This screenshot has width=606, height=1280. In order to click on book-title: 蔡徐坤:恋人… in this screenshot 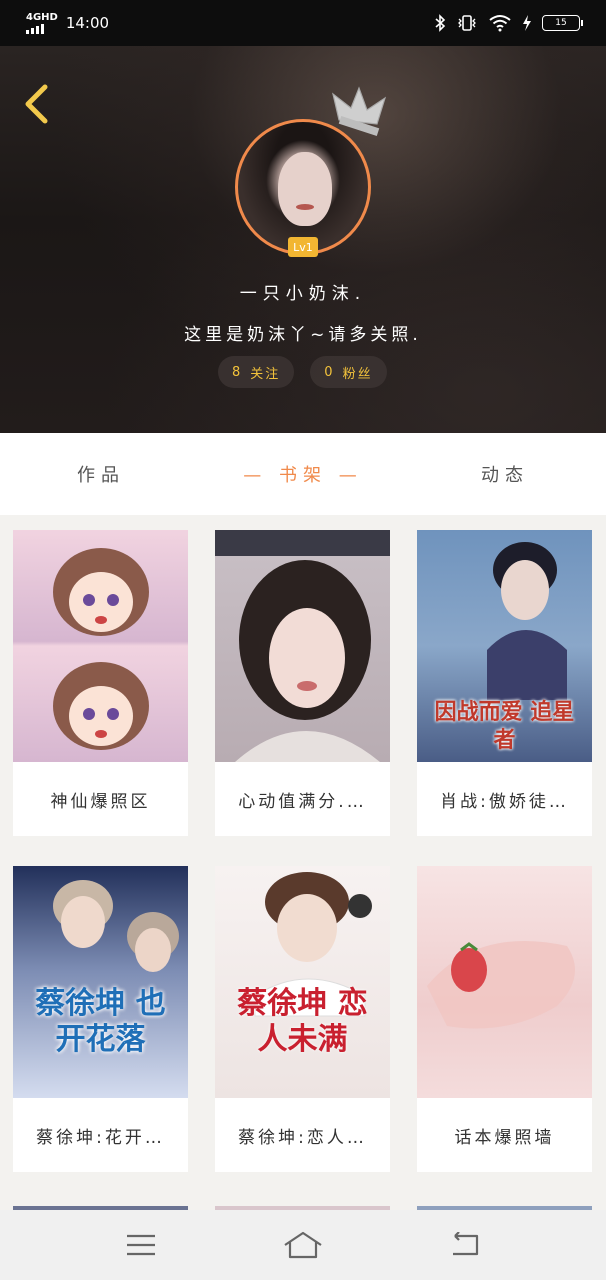, I will do `click(302, 1137)`.